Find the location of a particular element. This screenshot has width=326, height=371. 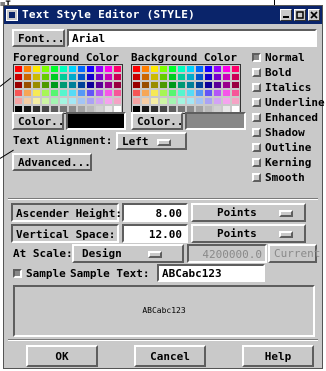

checkbox-enhanced is located at coordinates (256, 117).